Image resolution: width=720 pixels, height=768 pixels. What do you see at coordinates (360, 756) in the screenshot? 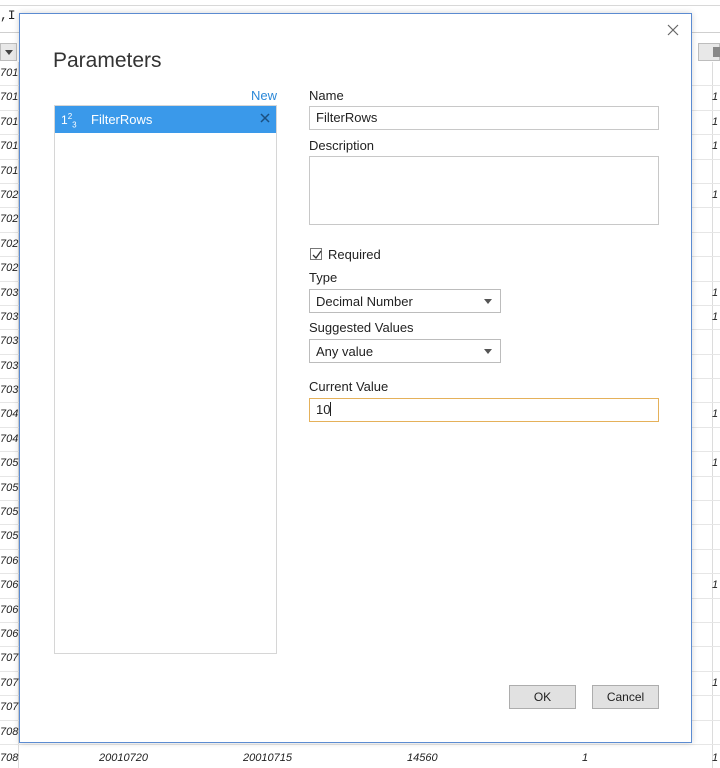
I see `table-row: 708 20010720 20010715 14560 1 1` at bounding box center [360, 756].